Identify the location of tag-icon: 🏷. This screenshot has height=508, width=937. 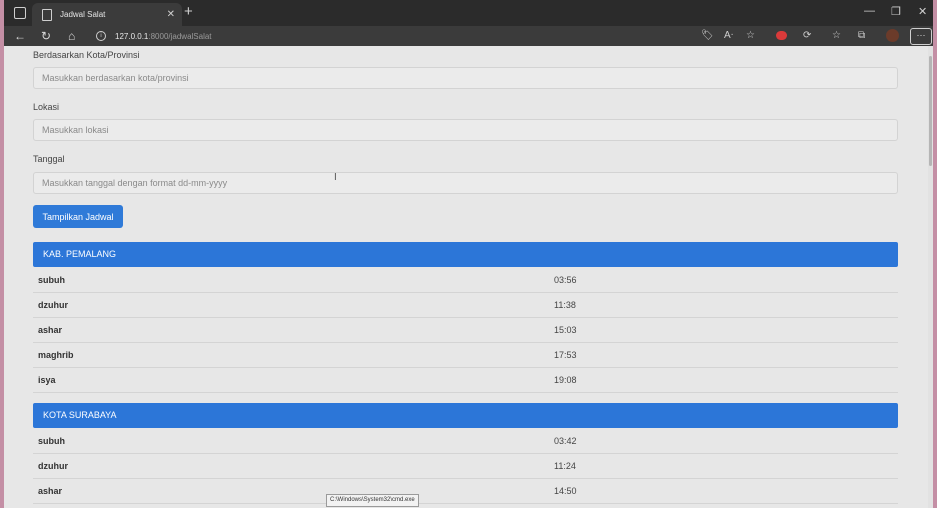
(707, 36).